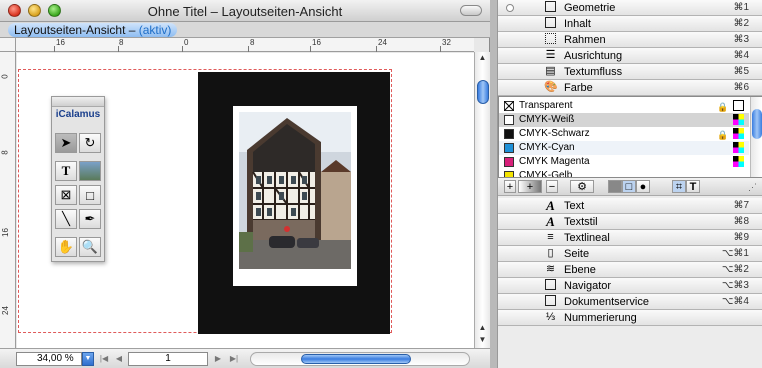 This screenshot has height=368, width=762. What do you see at coordinates (741, 55) in the screenshot?
I see `palette-row-shortcut: ⌘4` at bounding box center [741, 55].